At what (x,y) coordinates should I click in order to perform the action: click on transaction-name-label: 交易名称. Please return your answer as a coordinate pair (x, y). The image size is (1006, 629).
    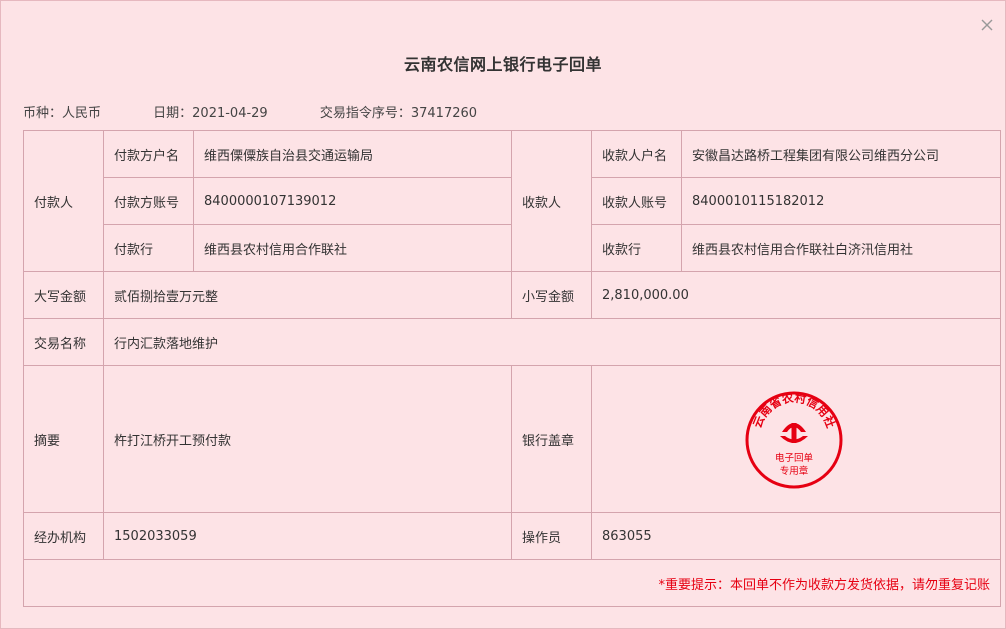
    Looking at the image, I should click on (63, 342).